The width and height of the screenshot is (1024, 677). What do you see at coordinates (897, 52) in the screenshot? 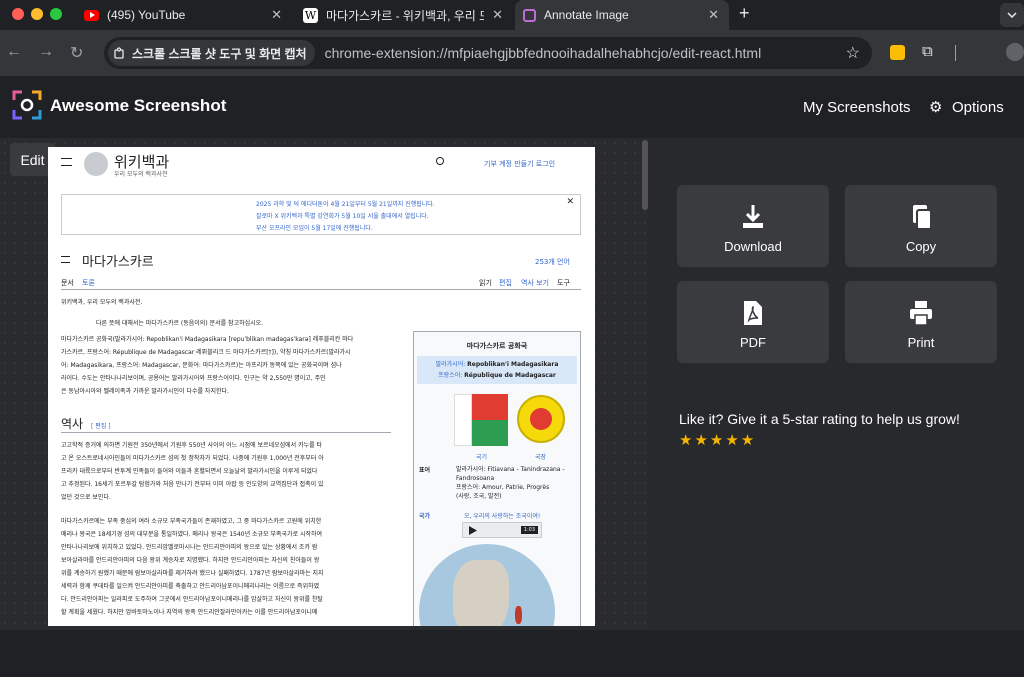
I see `extension-icon-yellow` at bounding box center [897, 52].